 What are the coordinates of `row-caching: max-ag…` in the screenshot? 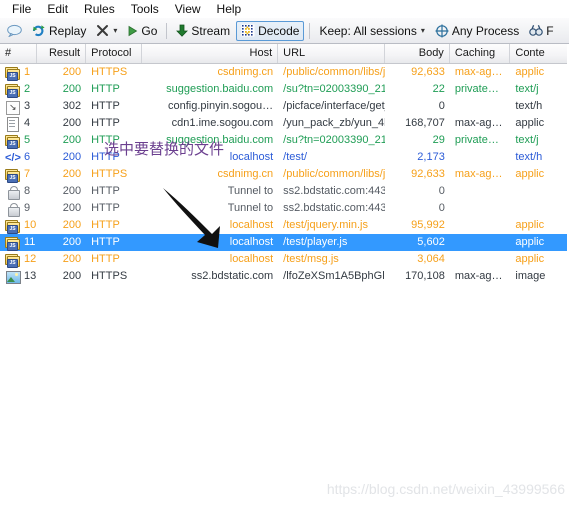 It's located at (478, 72).